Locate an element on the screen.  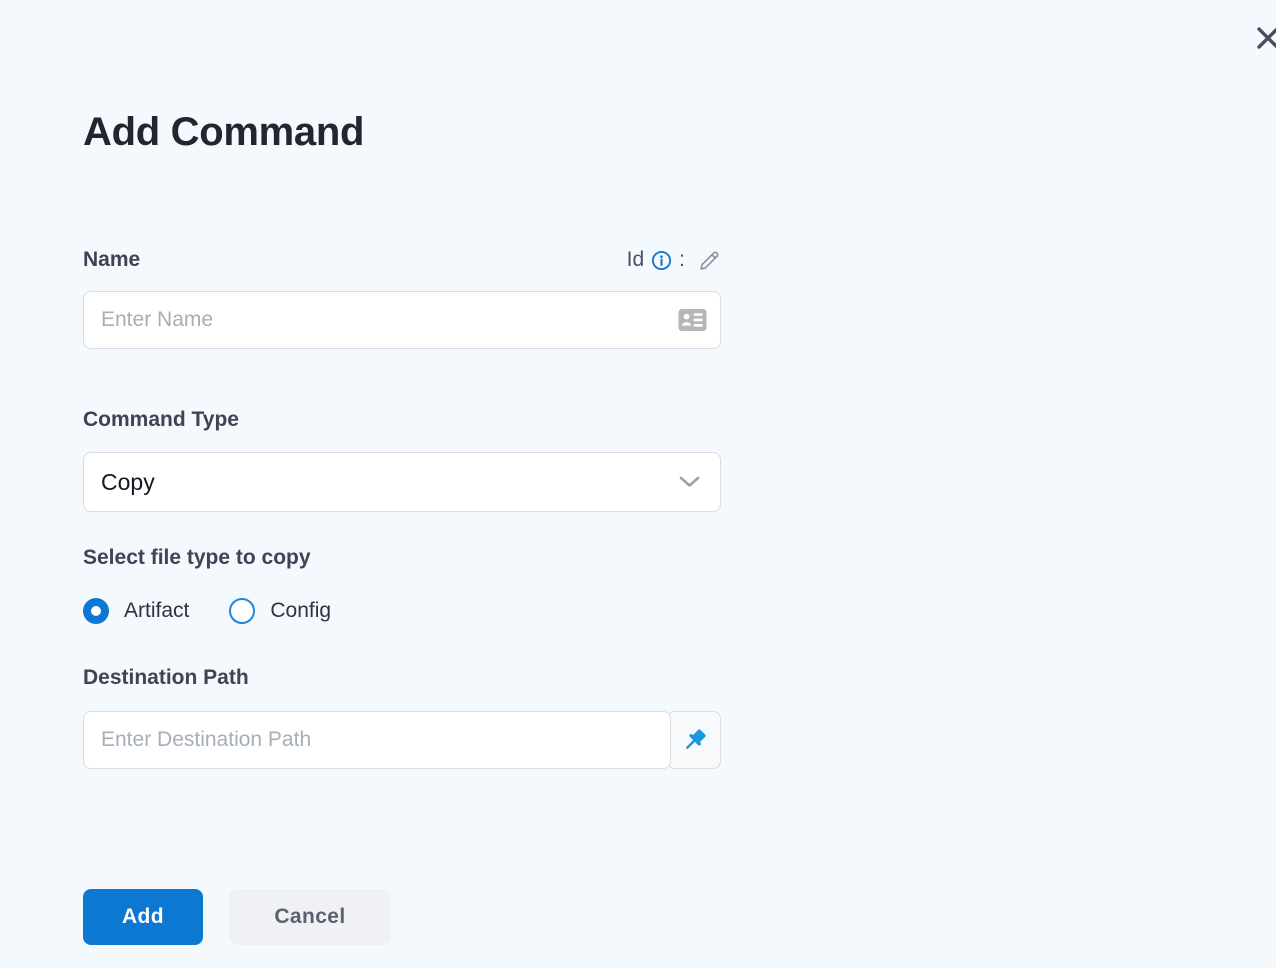
action-buttons: Add Cancel is located at coordinates (402, 917).